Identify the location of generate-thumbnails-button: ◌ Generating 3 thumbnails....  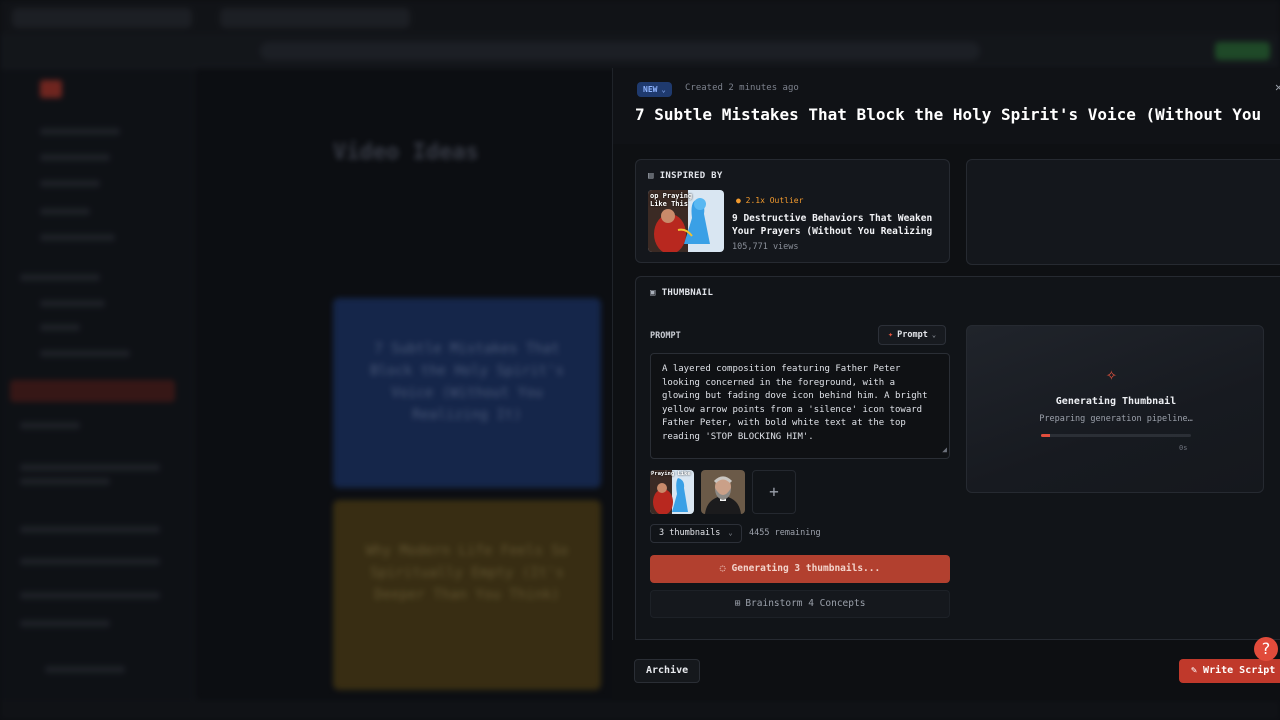
(800, 569).